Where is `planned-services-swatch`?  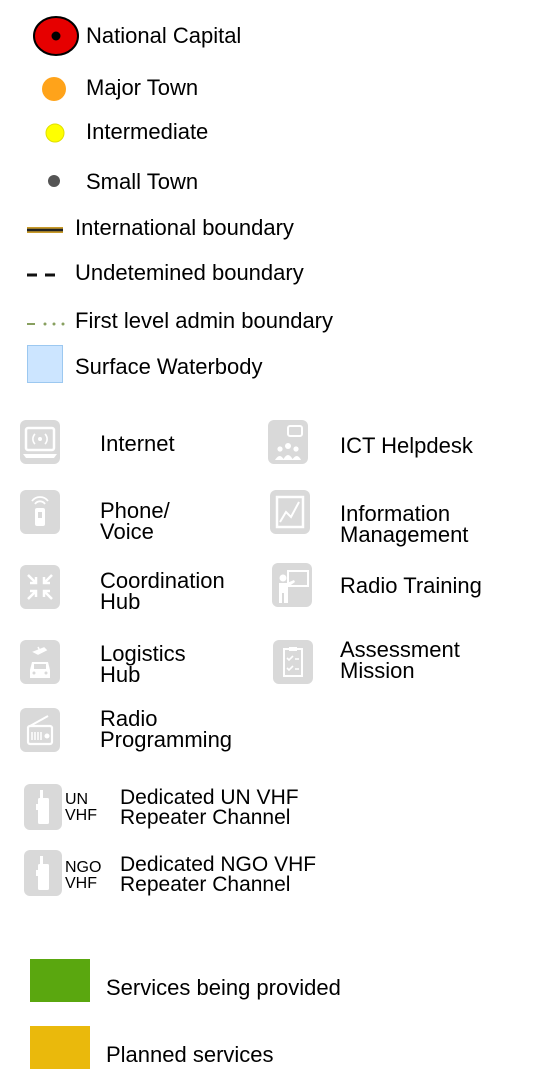 planned-services-swatch is located at coordinates (60, 1047).